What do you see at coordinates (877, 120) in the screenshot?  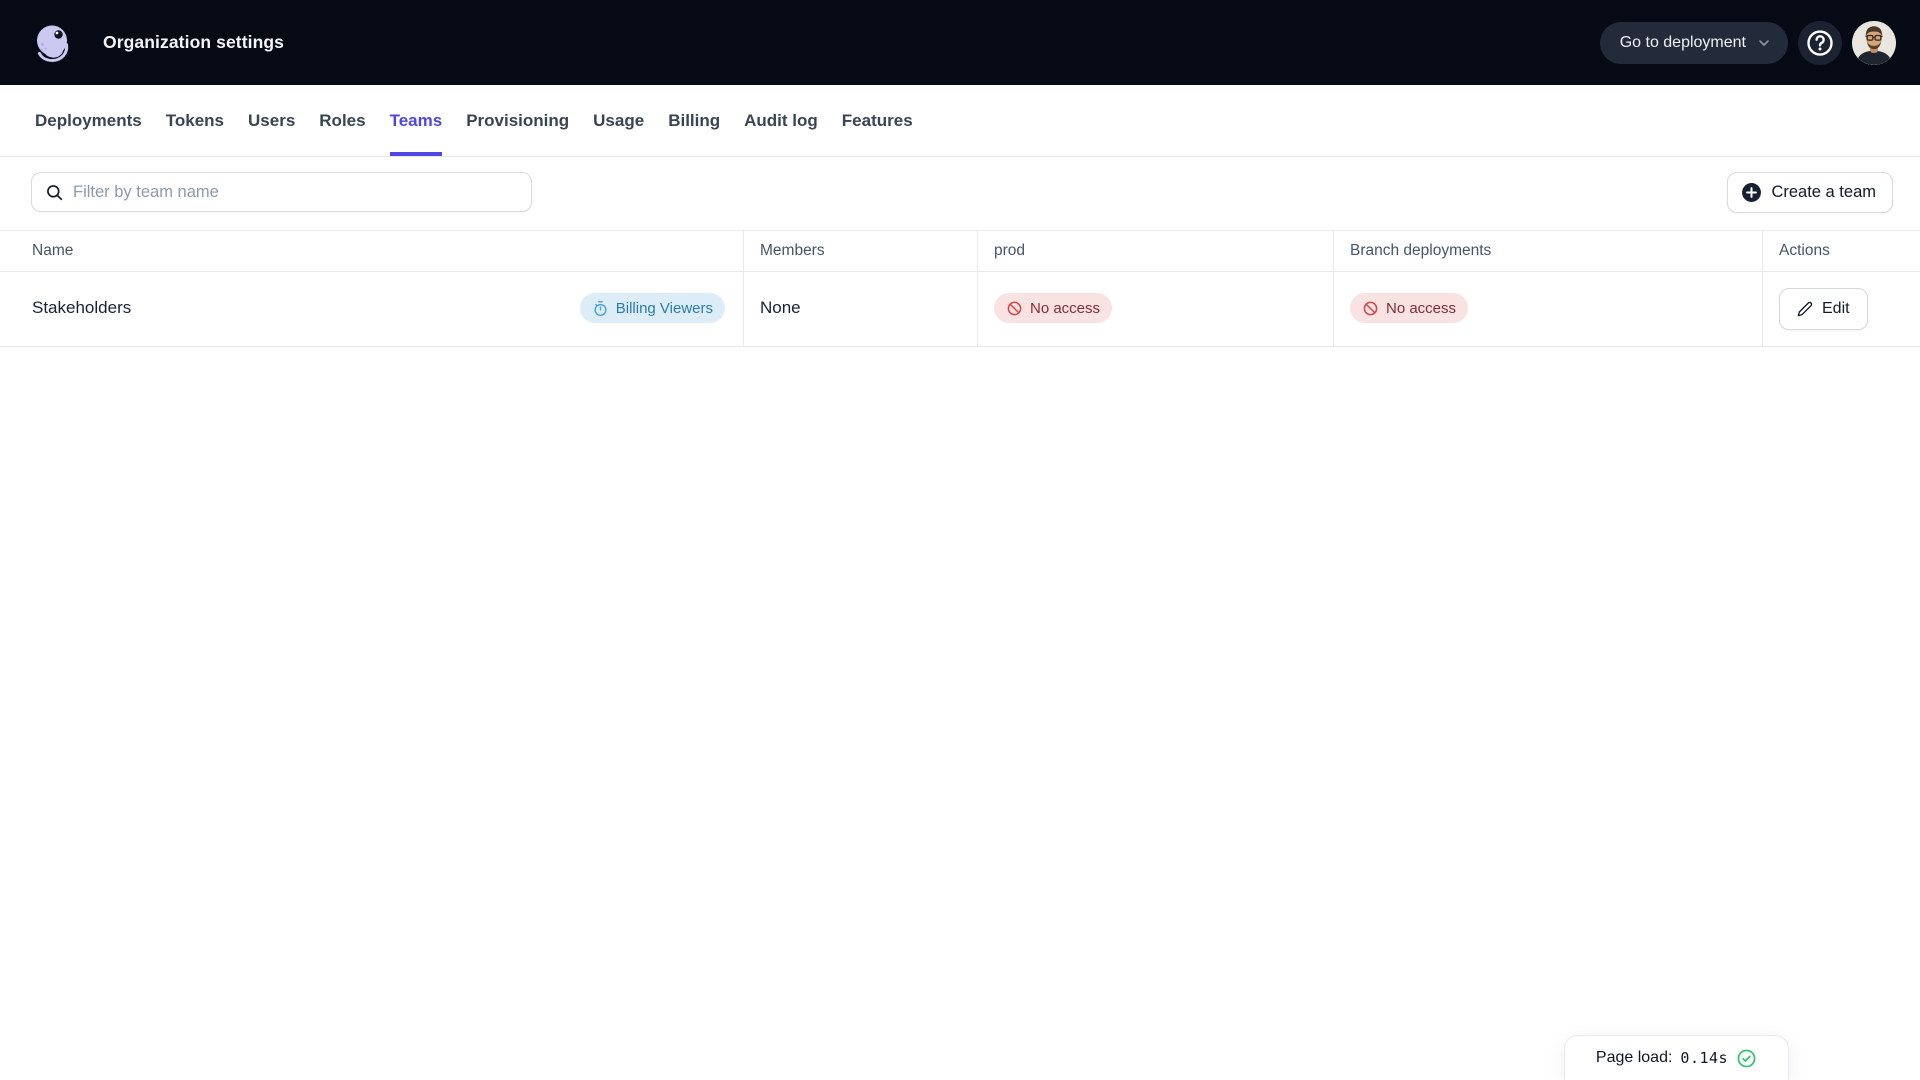 I see `tab-features: Features` at bounding box center [877, 120].